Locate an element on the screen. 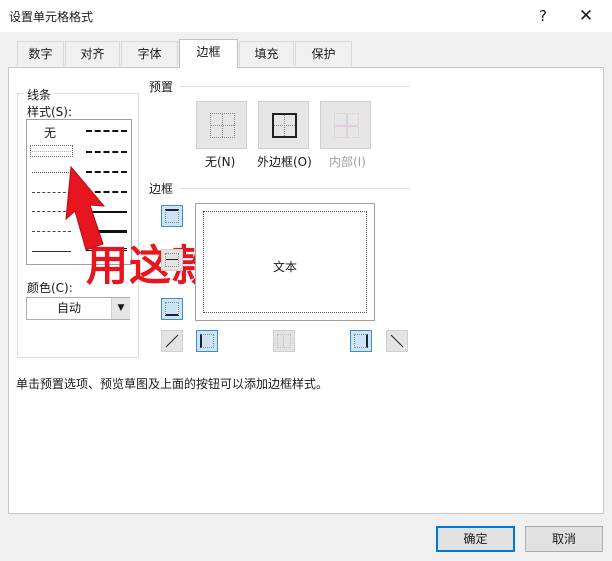 The image size is (612, 561). border-diagonal-up-button is located at coordinates (172, 341).